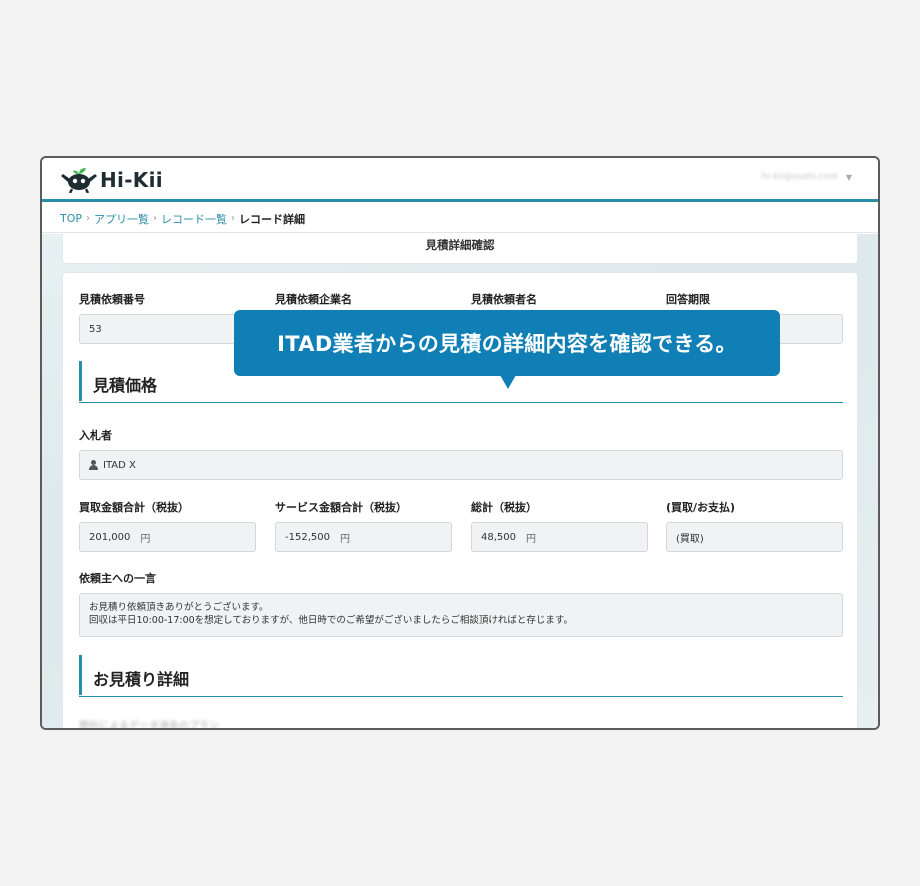 This screenshot has height=886, width=920. What do you see at coordinates (559, 537) in the screenshot?
I see `grand-total-field: 48,500 円` at bounding box center [559, 537].